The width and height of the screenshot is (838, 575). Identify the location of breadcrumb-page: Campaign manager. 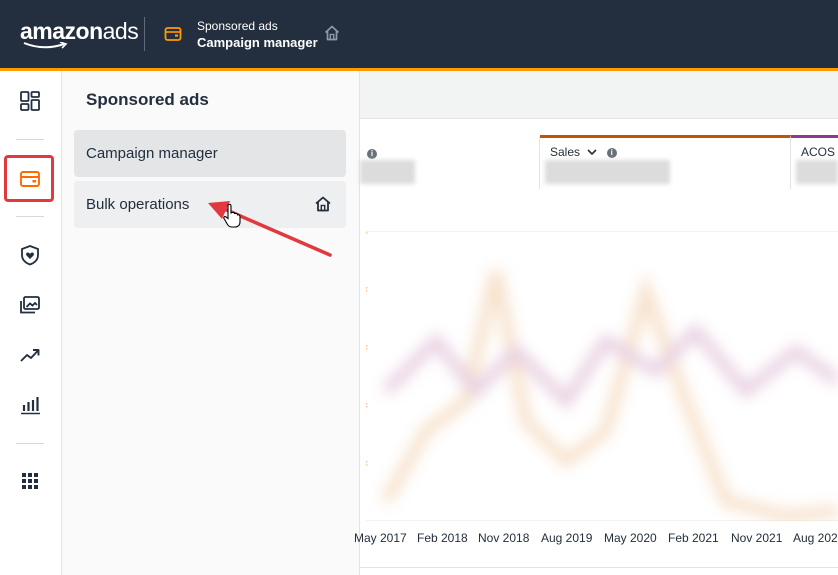
(257, 42).